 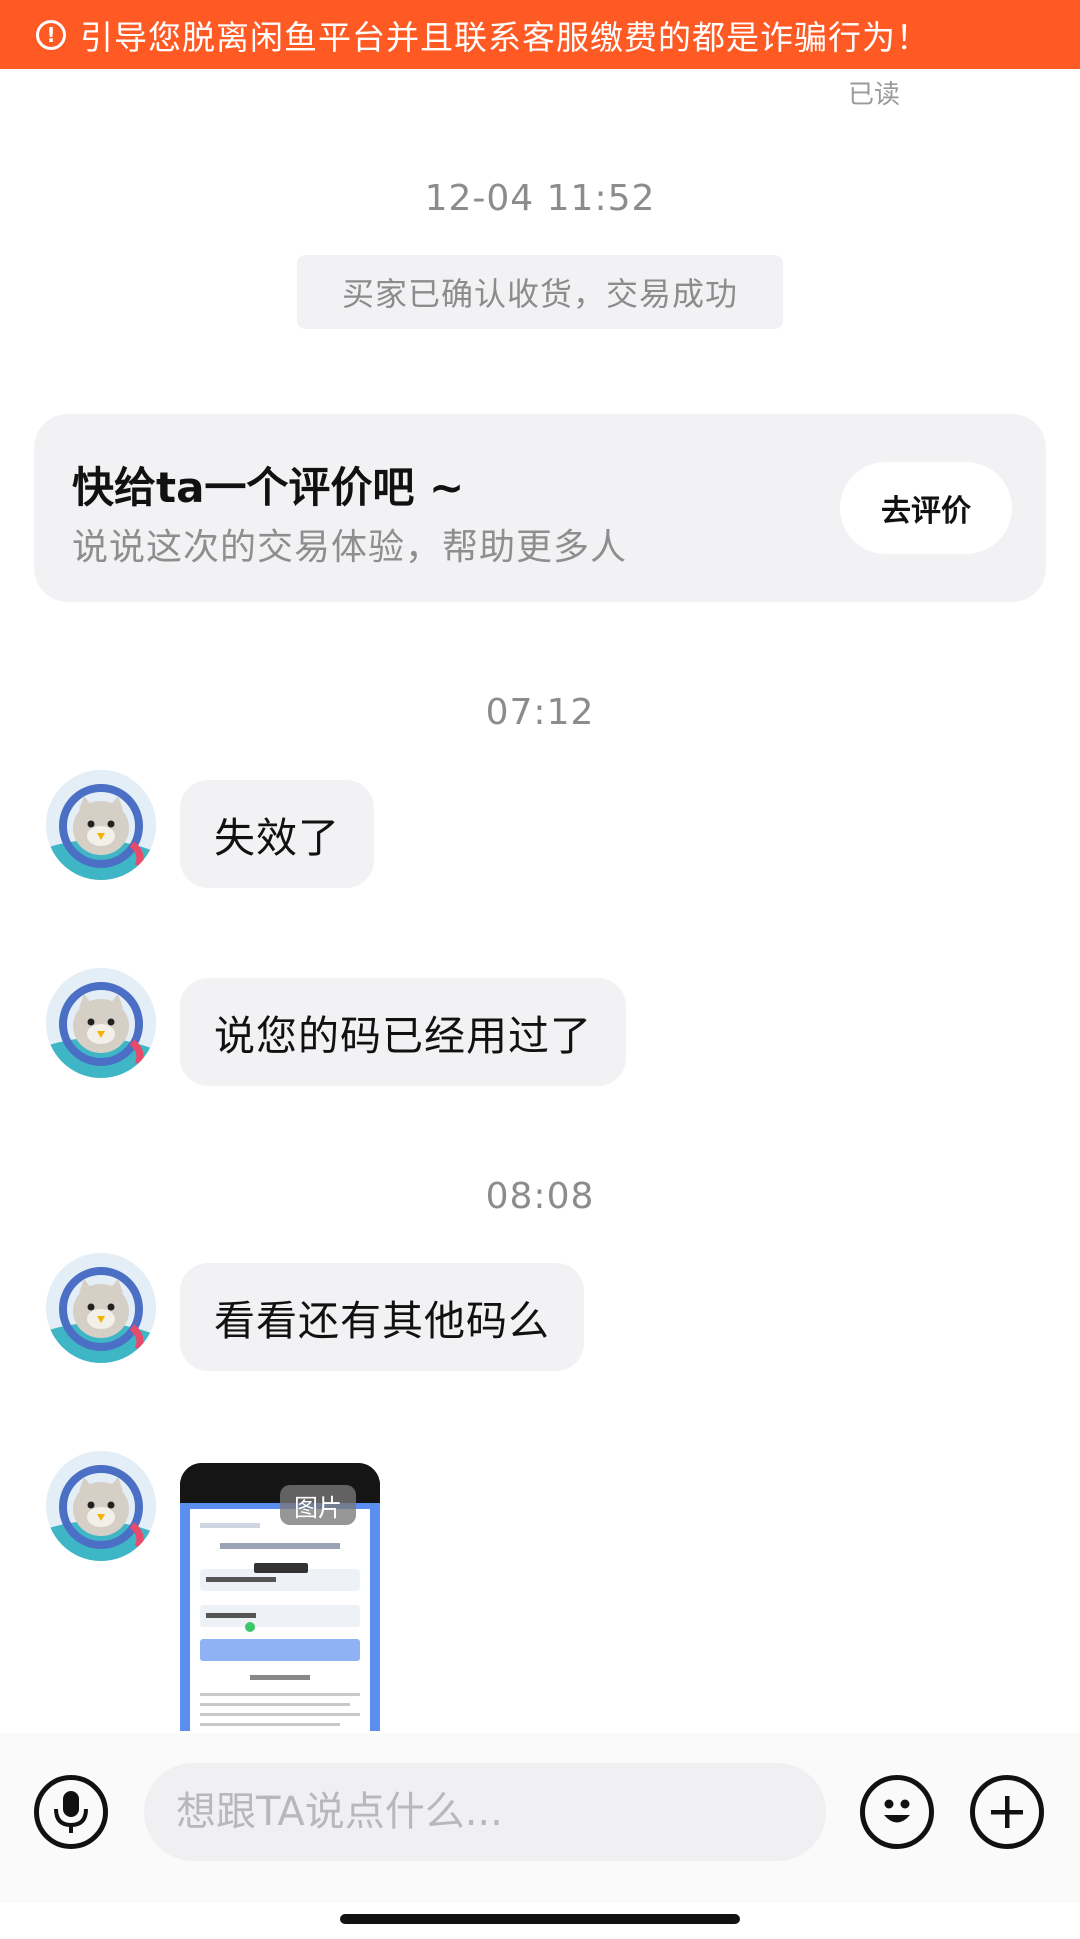 I want to click on message-bubble: 看看还有其他码么, so click(x=382, y=1317).